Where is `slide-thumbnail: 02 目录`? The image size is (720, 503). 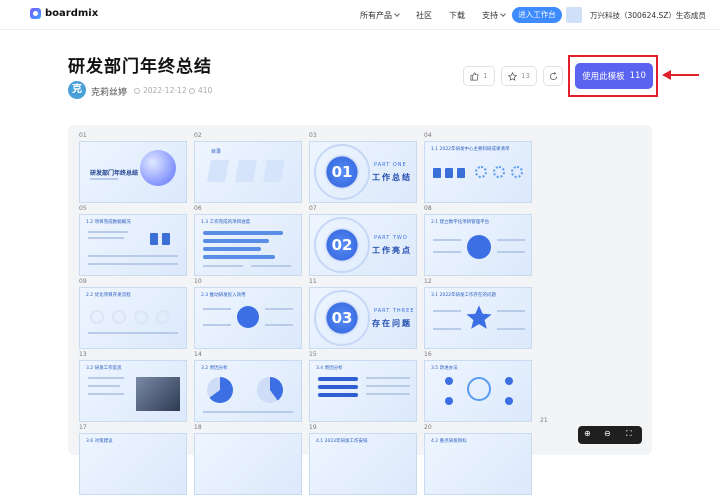 slide-thumbnail: 02 目录 is located at coordinates (243, 171).